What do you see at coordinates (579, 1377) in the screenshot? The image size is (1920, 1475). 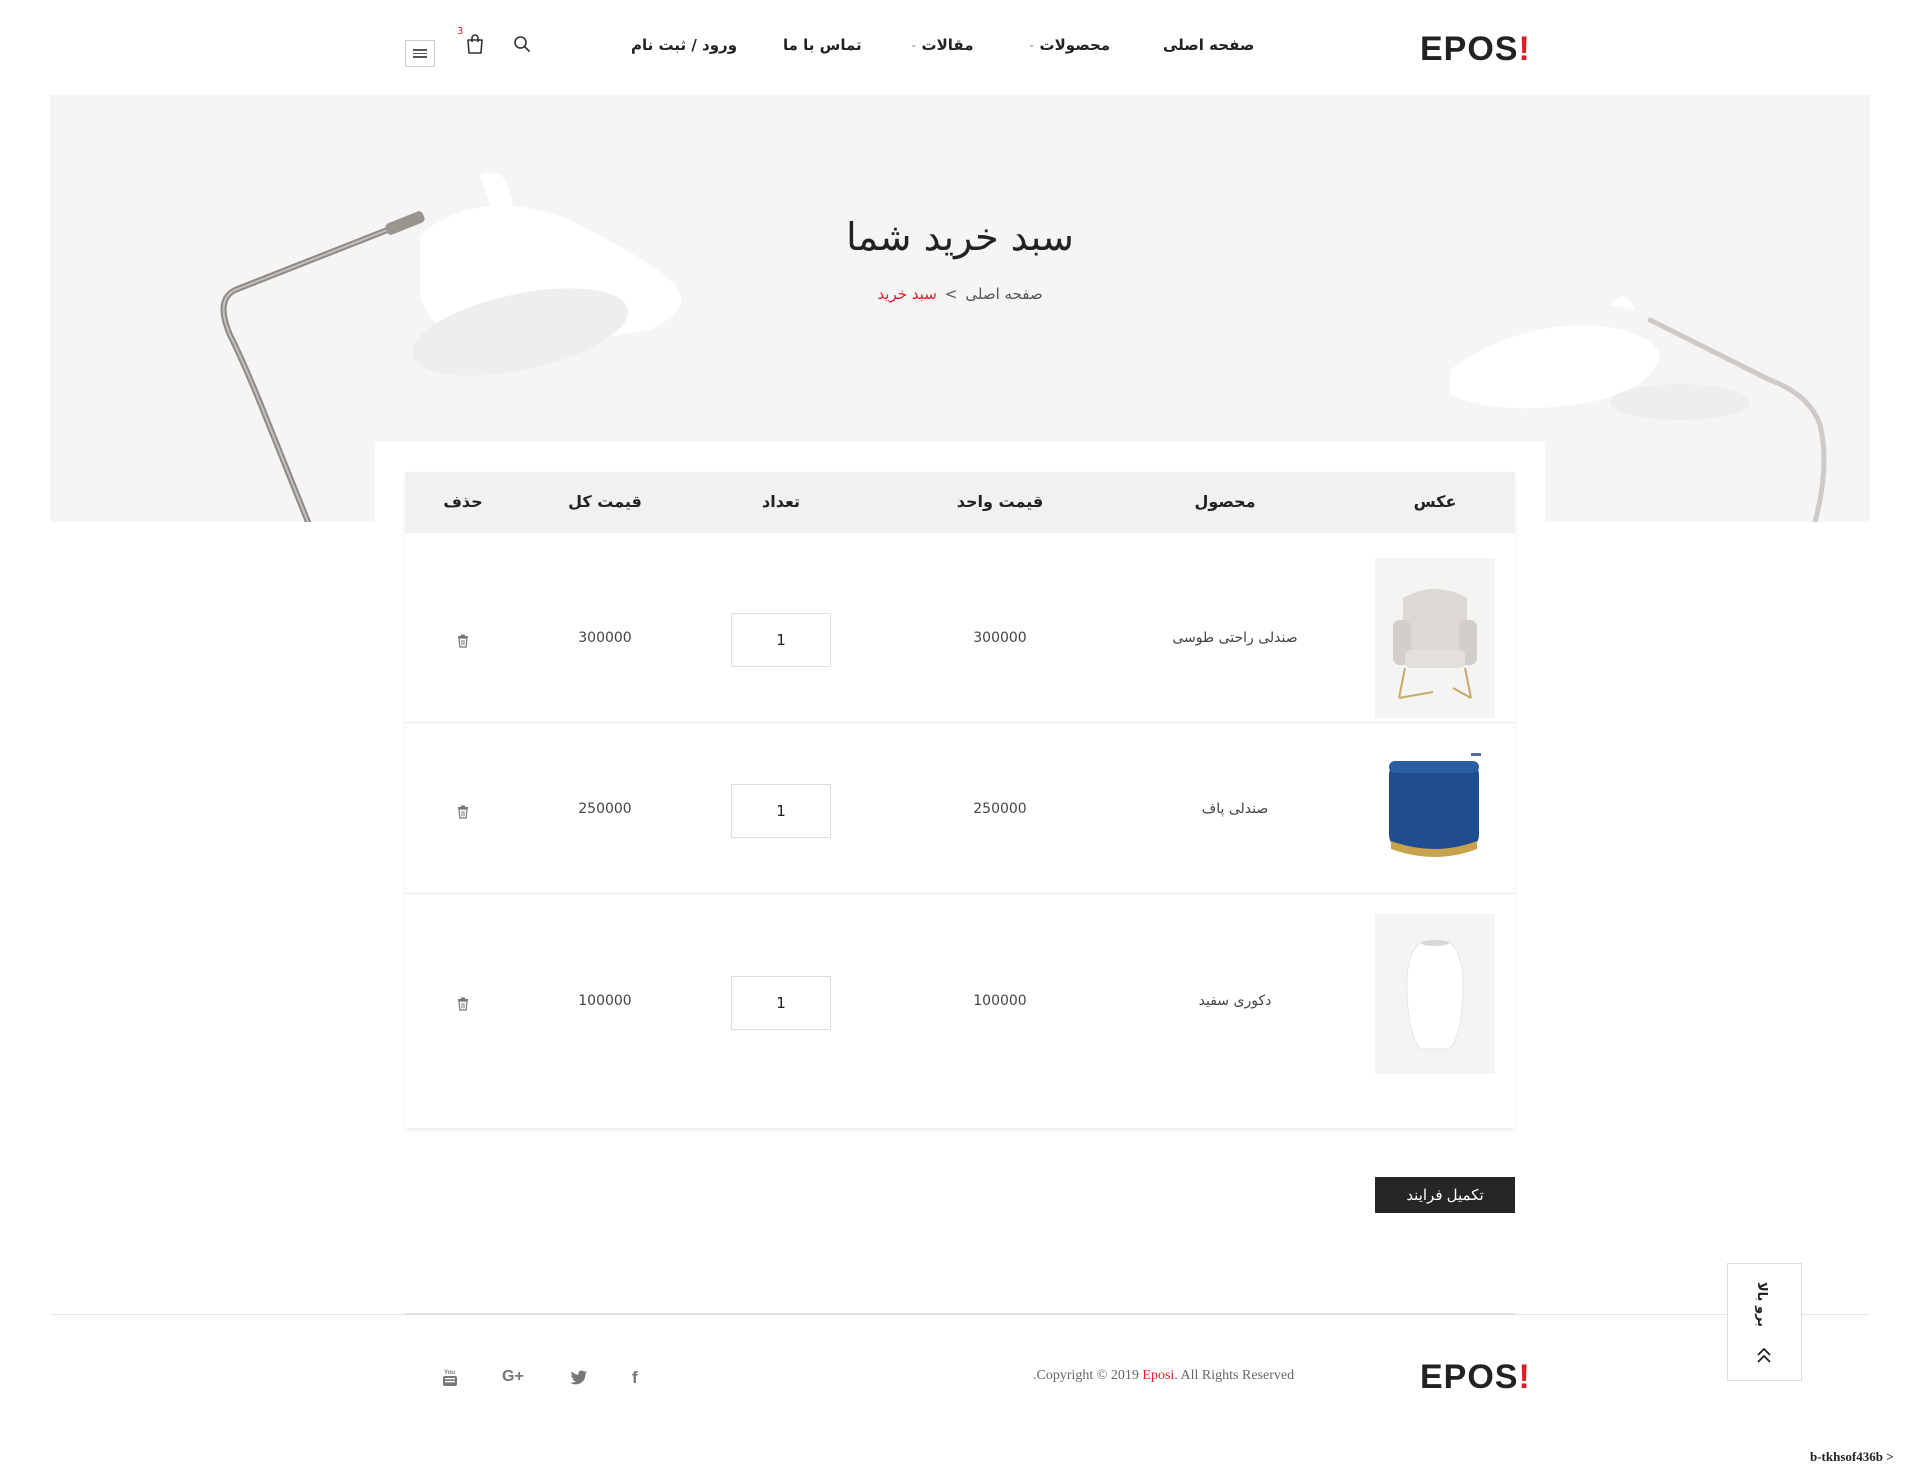 I see `twitter-icon` at bounding box center [579, 1377].